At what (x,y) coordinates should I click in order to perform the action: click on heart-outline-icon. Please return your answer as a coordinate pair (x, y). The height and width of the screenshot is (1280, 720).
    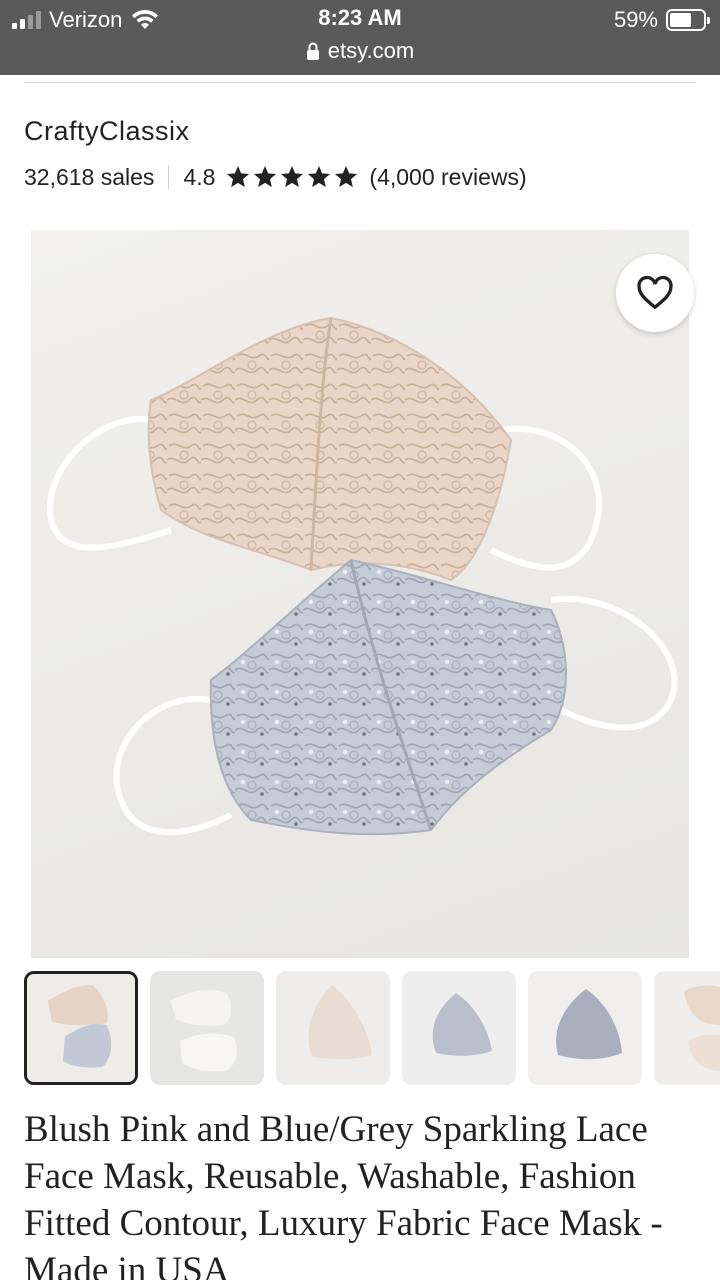
    Looking at the image, I should click on (655, 292).